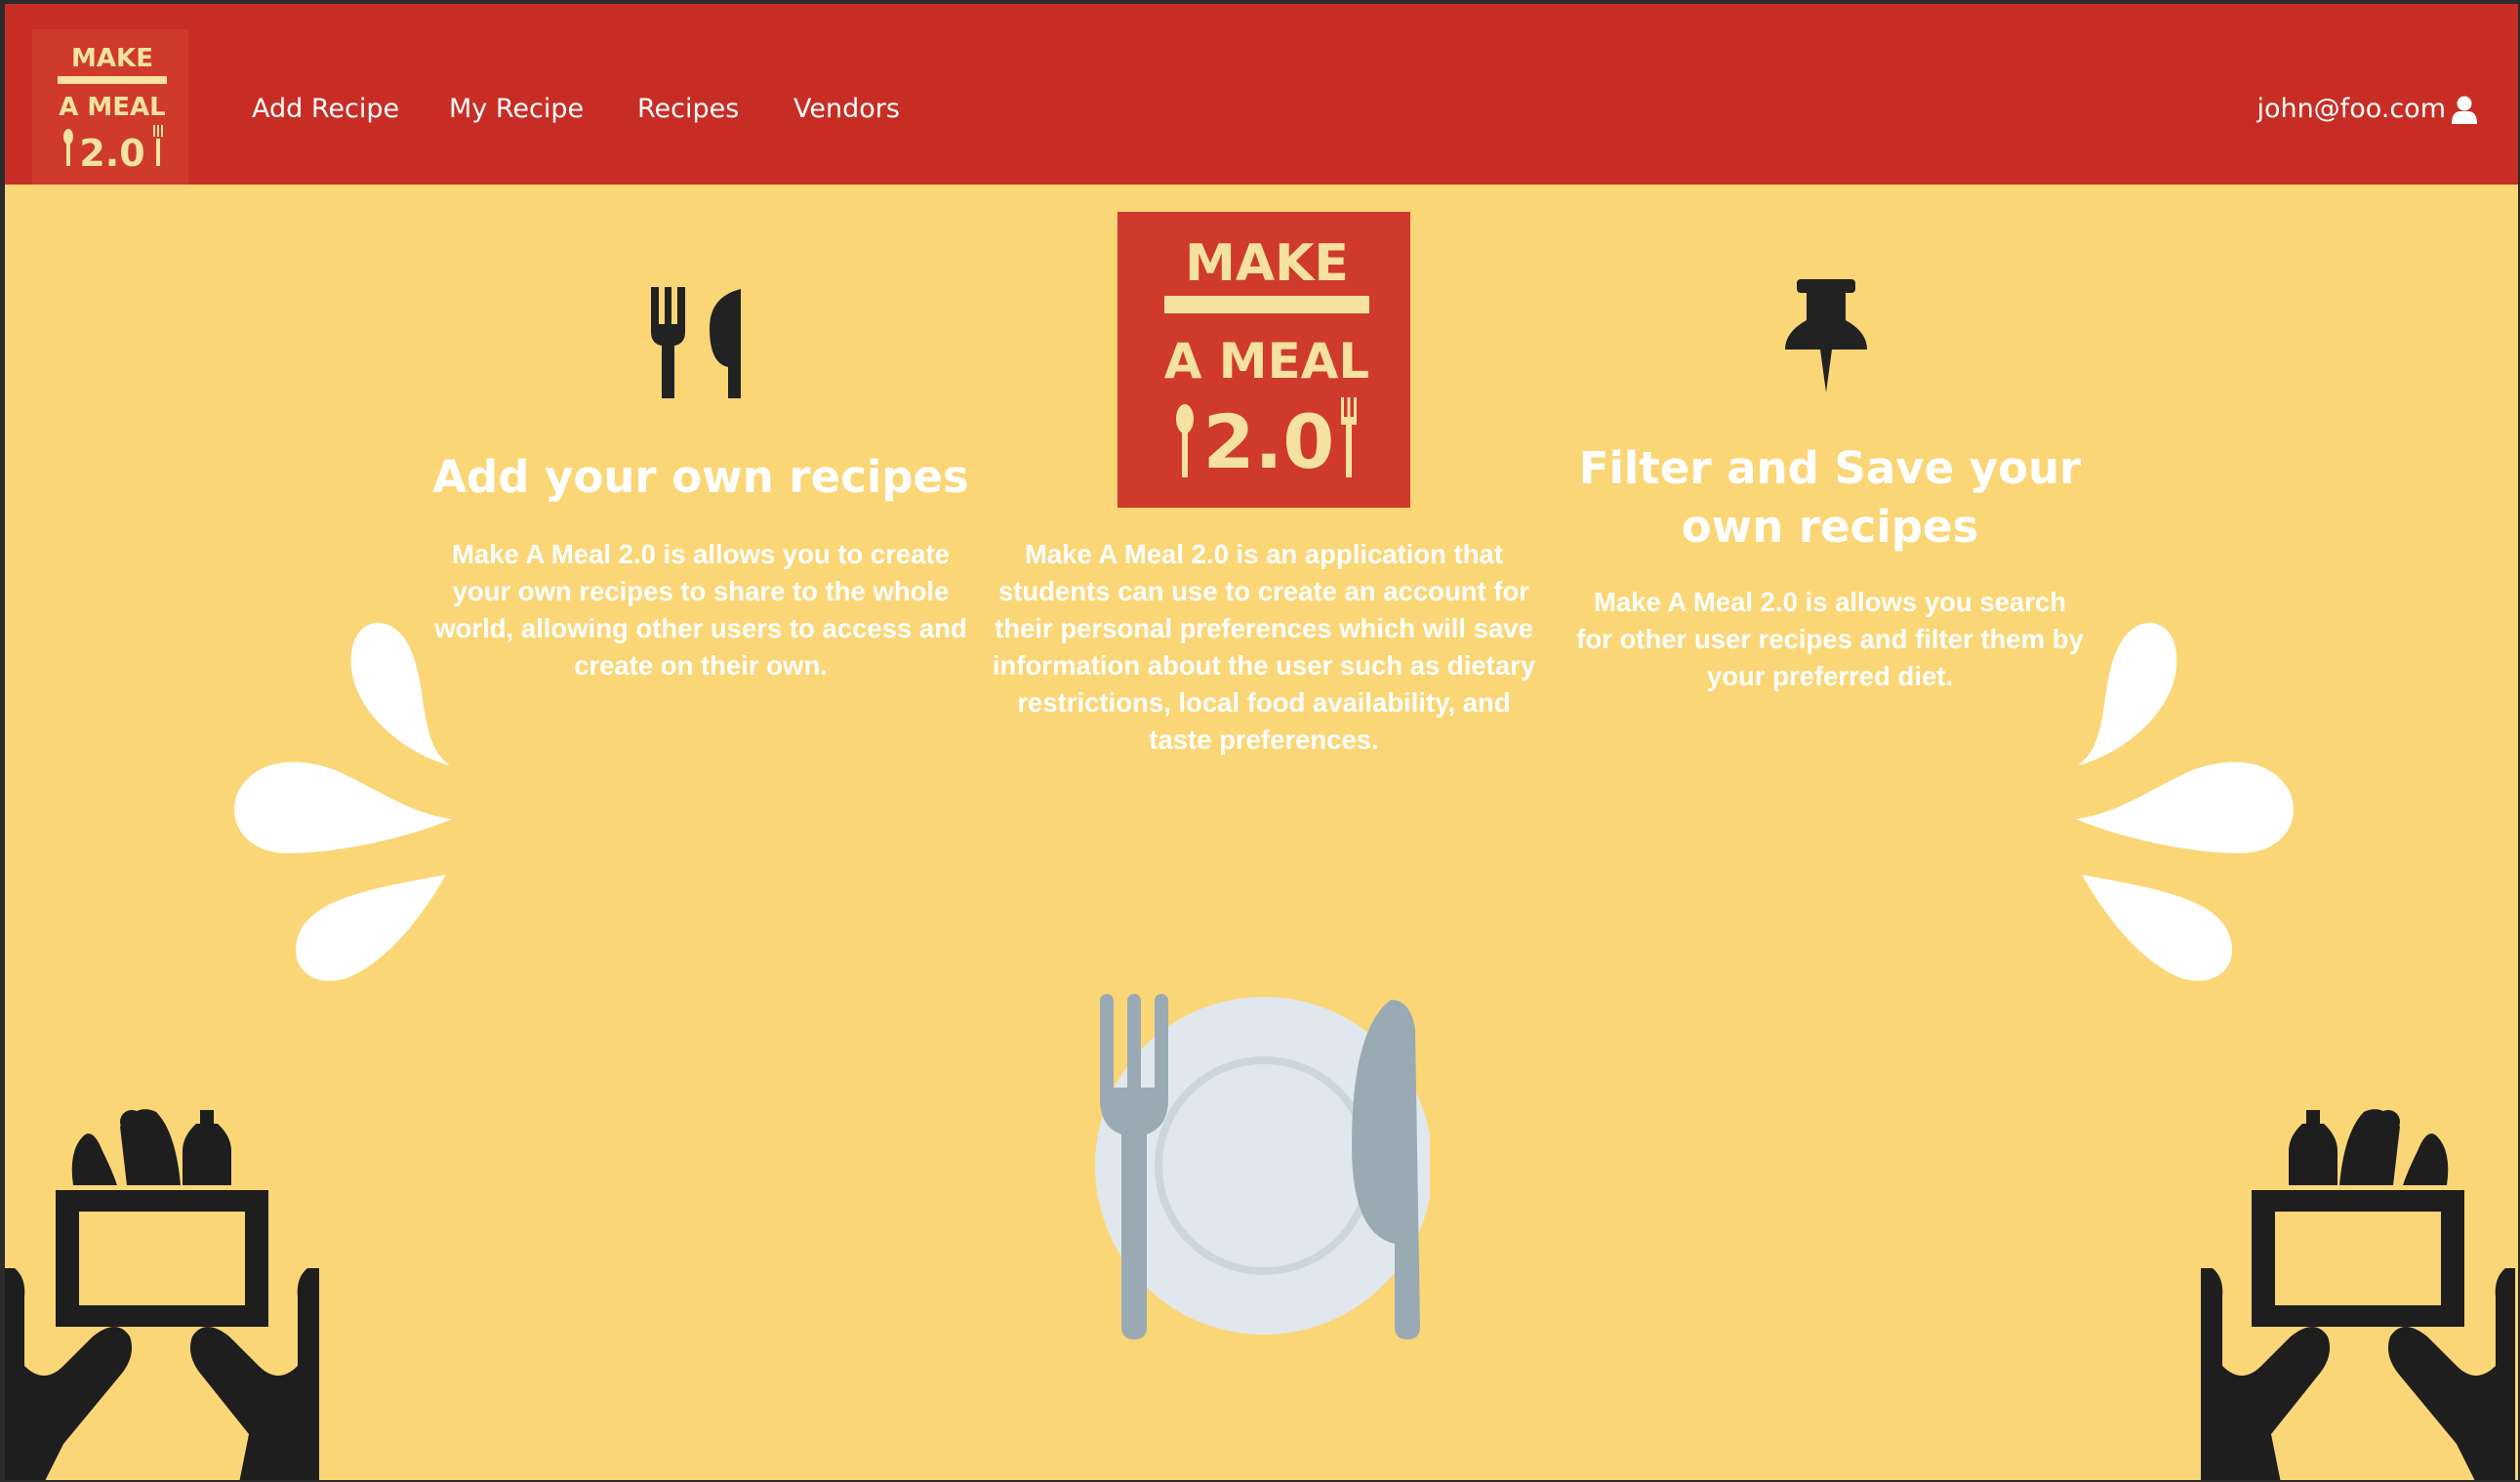  Describe the element at coordinates (2464, 110) in the screenshot. I see `user-icon` at that location.